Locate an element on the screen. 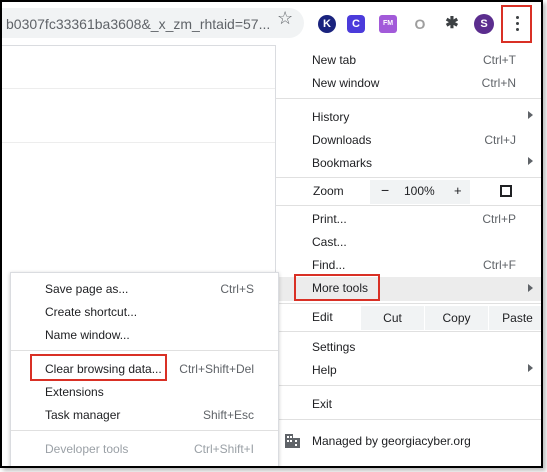 This screenshot has width=547, height=472. menu-button-highlight is located at coordinates (516, 24).